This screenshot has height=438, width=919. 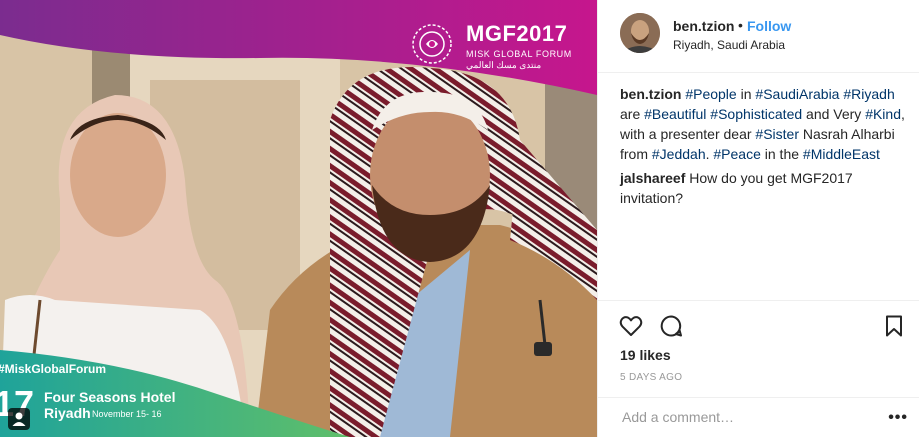 I want to click on brand-subtitle: MISK GLOBAL FORUM, so click(x=519, y=54).